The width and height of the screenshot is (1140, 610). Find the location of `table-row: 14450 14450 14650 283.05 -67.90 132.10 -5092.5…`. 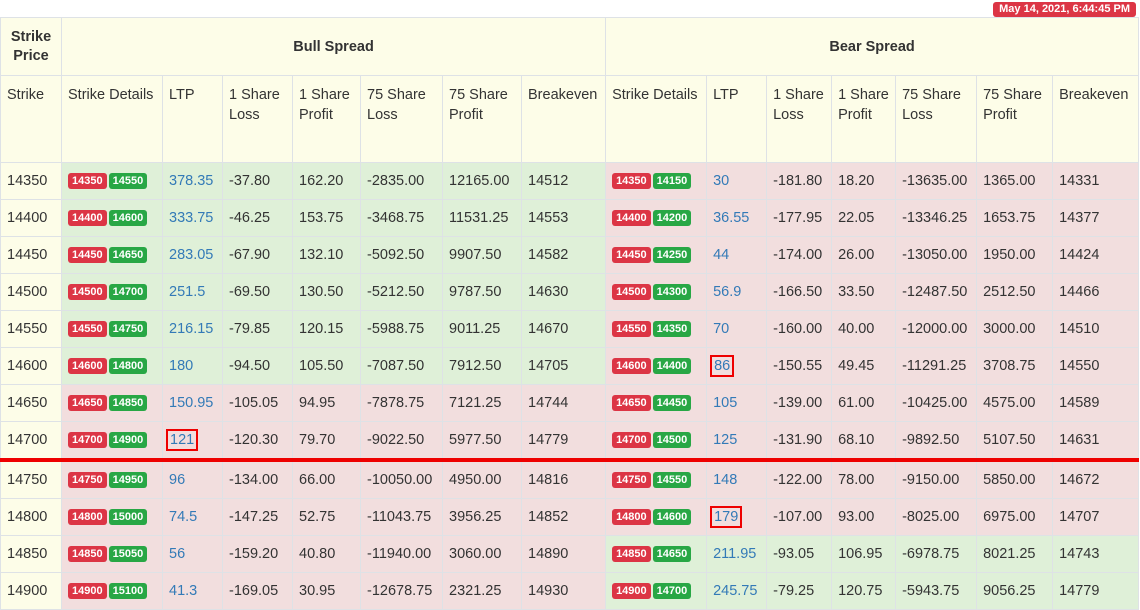

table-row: 14450 14450 14650 283.05 -67.90 132.10 -5092.5… is located at coordinates (570, 255).